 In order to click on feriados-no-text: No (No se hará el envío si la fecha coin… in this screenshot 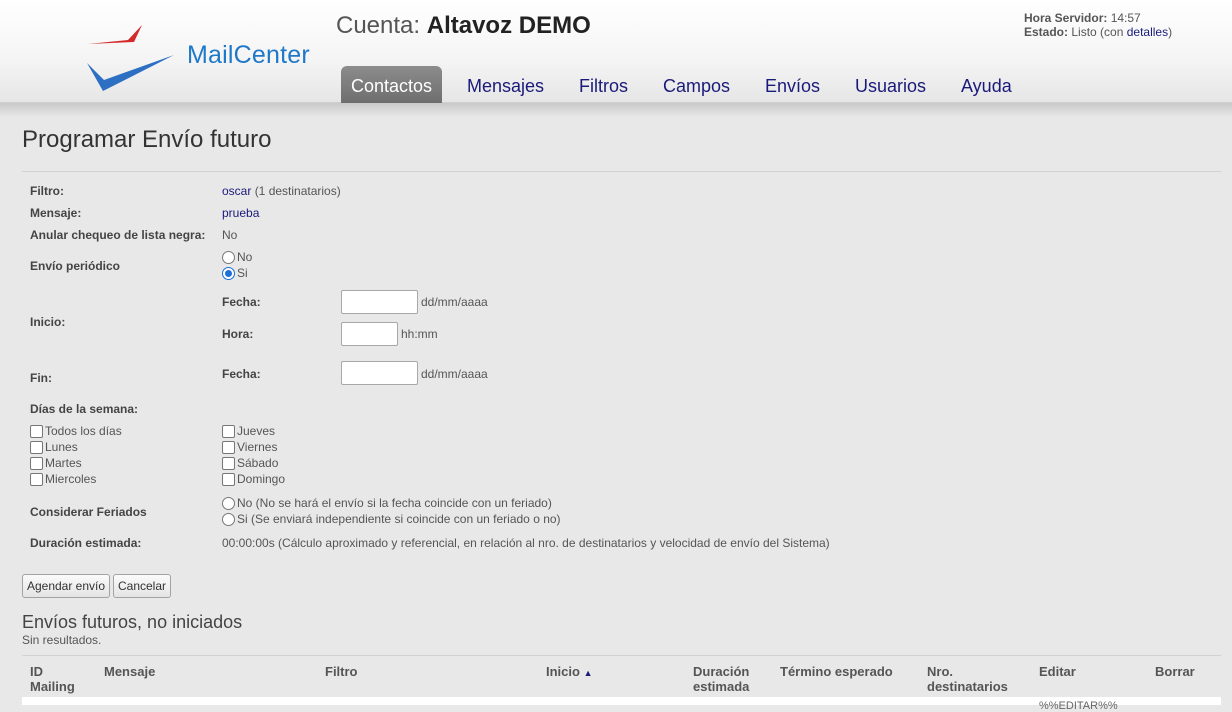, I will do `click(394, 503)`.